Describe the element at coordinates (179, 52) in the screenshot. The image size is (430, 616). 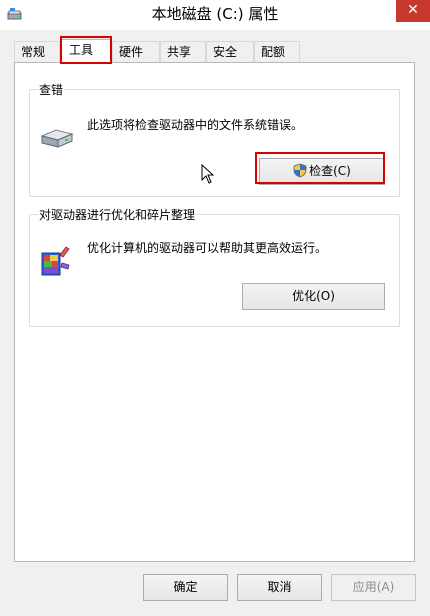
I see `tab-label: 共享` at that location.